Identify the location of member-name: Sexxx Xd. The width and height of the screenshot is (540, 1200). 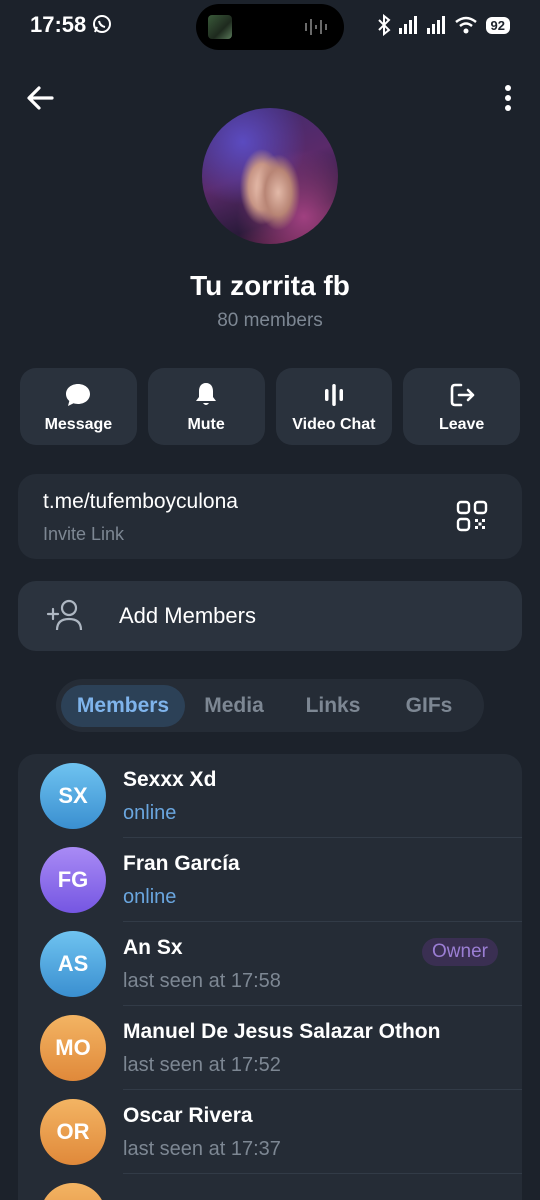
(170, 779).